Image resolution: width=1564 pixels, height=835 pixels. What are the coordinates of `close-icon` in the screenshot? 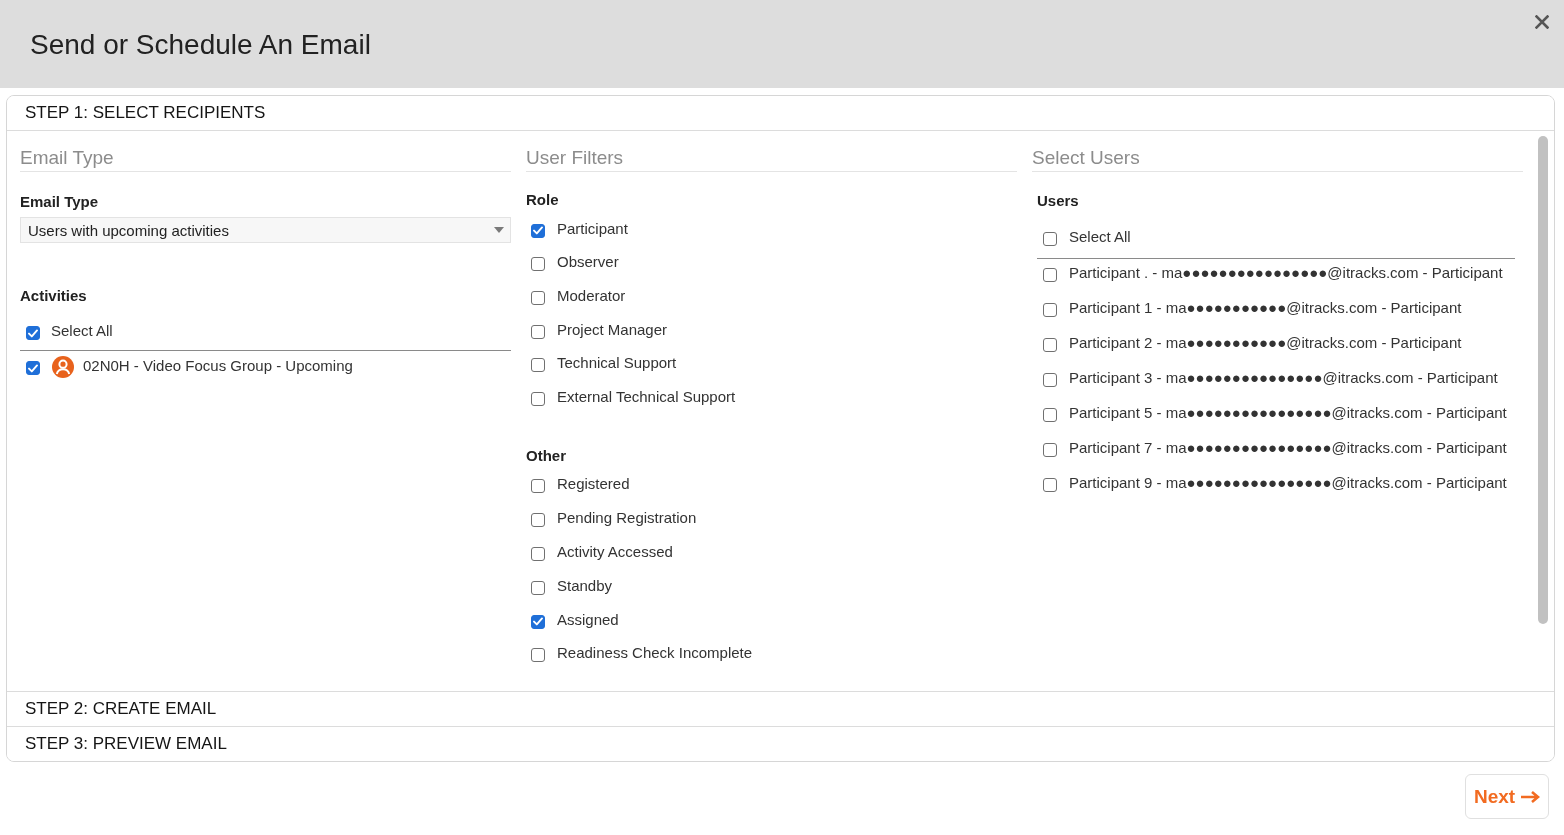 It's located at (1542, 22).